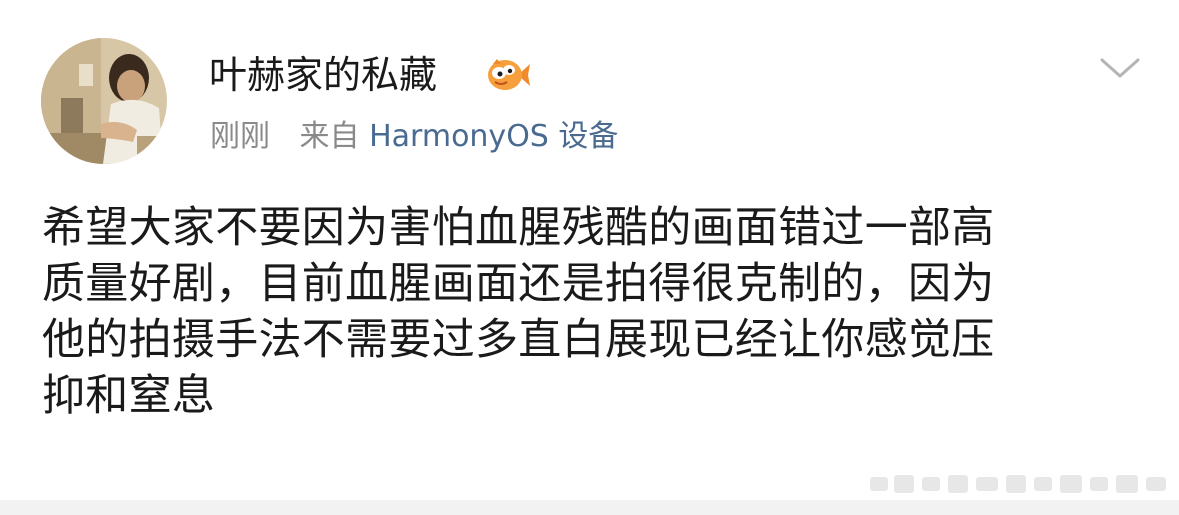  What do you see at coordinates (329, 136) in the screenshot?
I see `source-prefix: 来自` at bounding box center [329, 136].